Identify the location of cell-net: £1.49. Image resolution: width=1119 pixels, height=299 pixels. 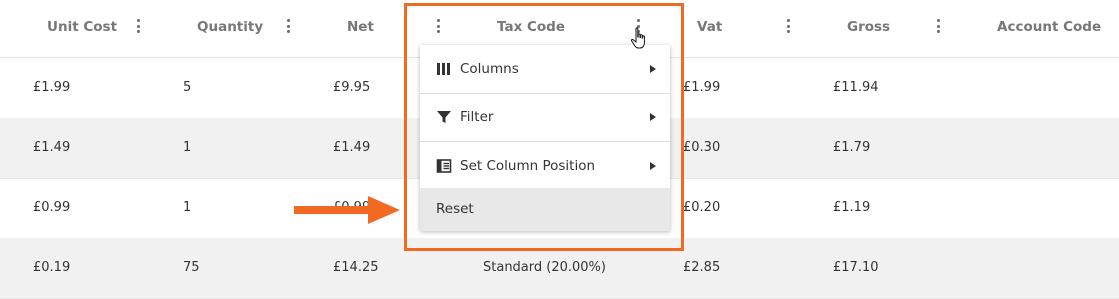
(352, 147).